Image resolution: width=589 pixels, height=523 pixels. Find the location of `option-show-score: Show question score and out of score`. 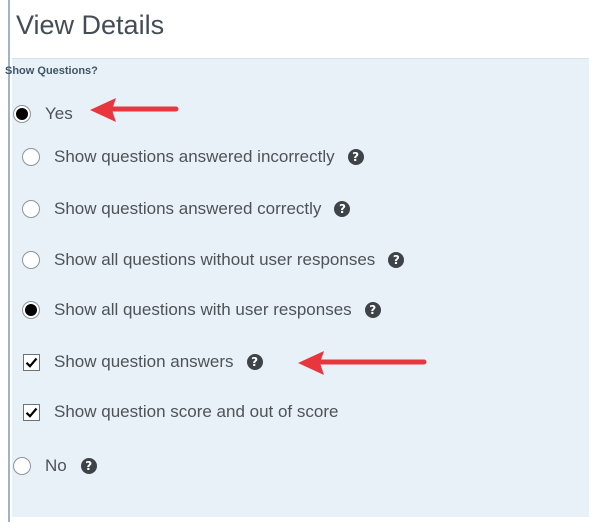

option-show-score: Show question score and out of score is located at coordinates (180, 412).